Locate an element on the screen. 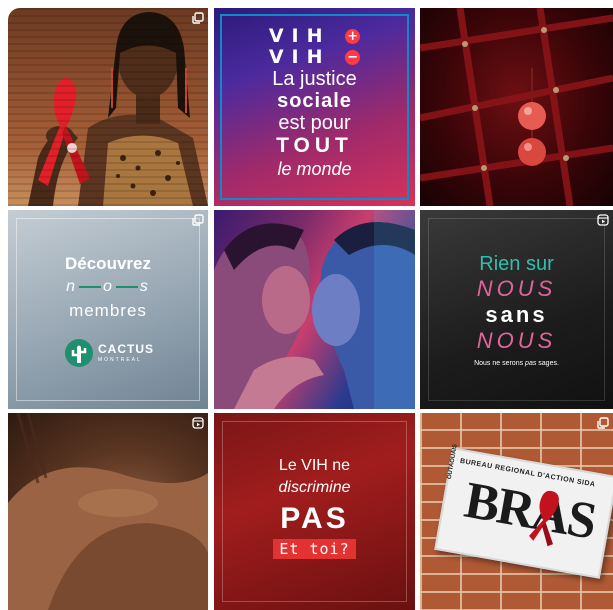  vih-plus-line: VIH + is located at coordinates (314, 36).